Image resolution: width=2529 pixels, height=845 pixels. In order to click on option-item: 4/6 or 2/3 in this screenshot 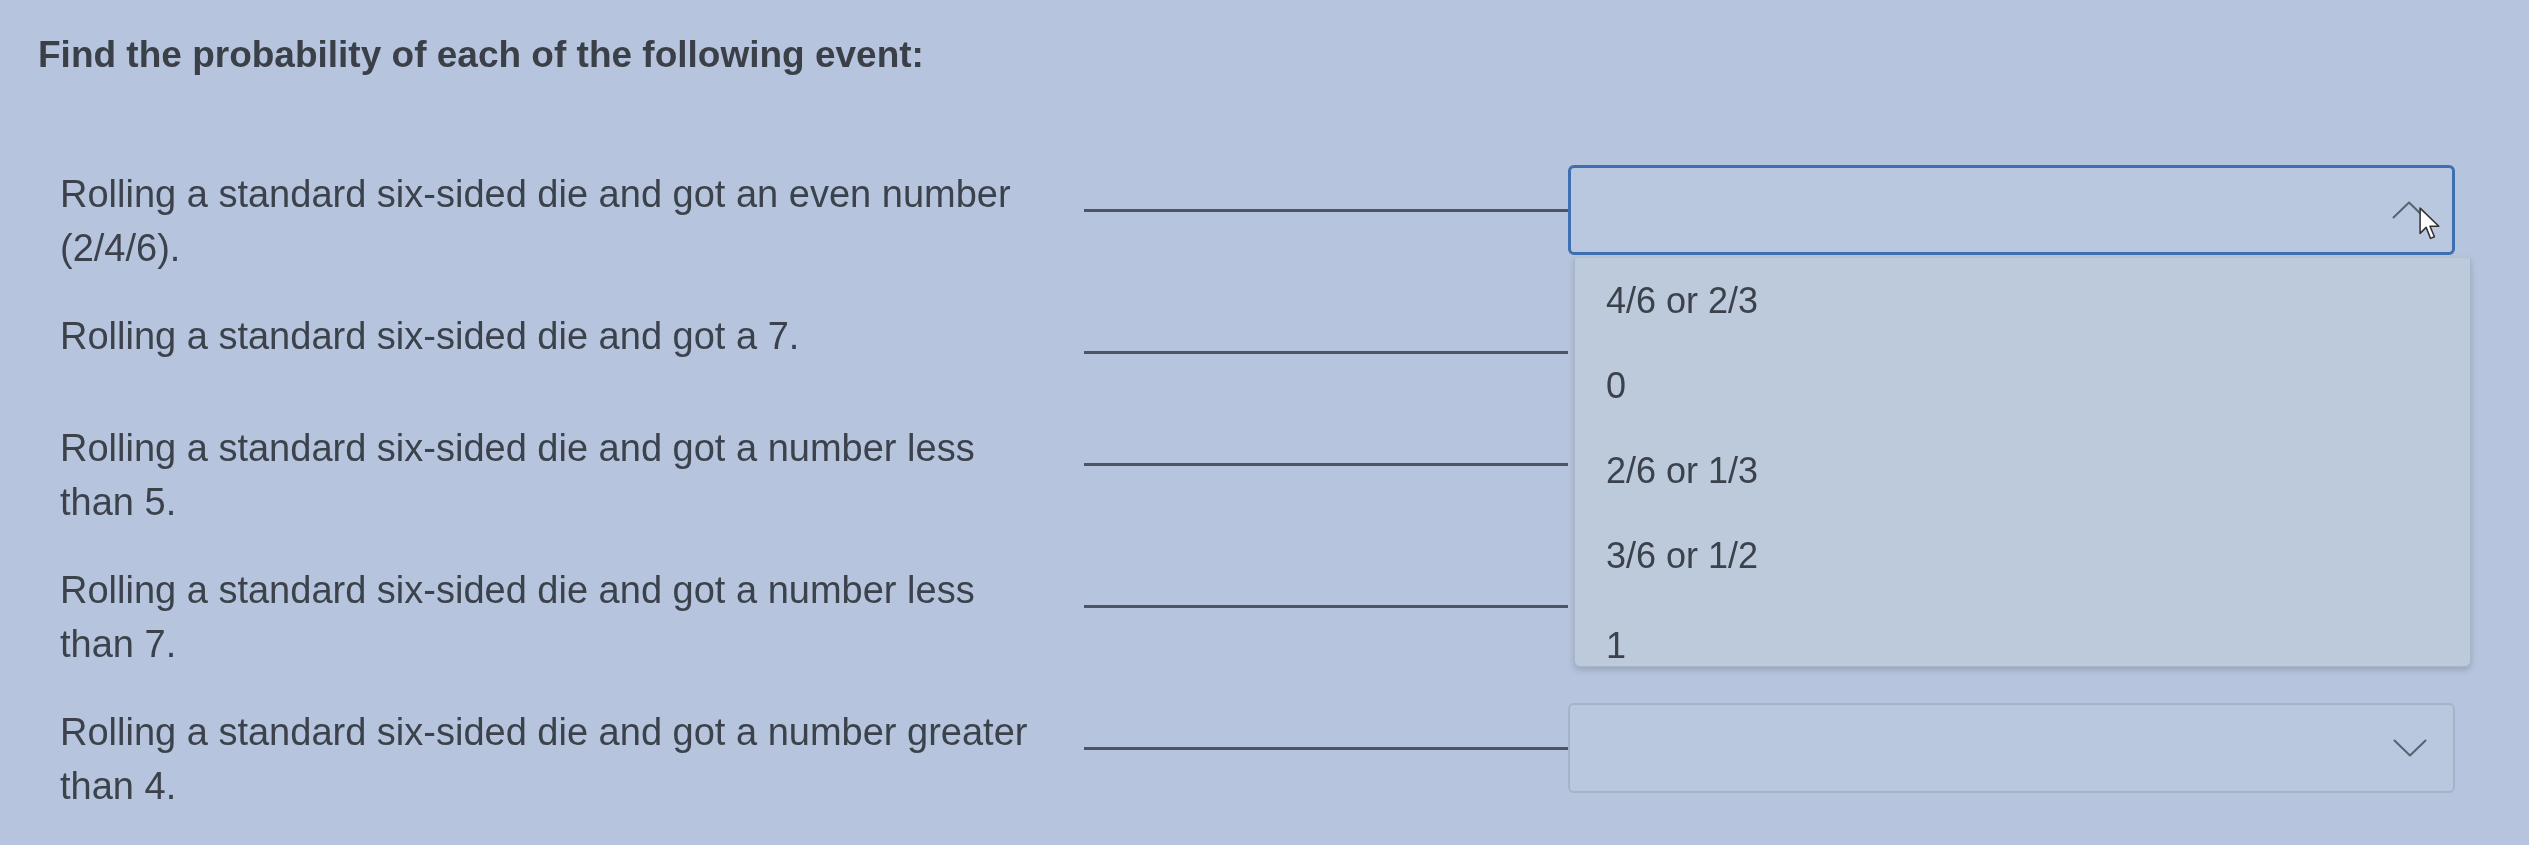, I will do `click(2022, 300)`.